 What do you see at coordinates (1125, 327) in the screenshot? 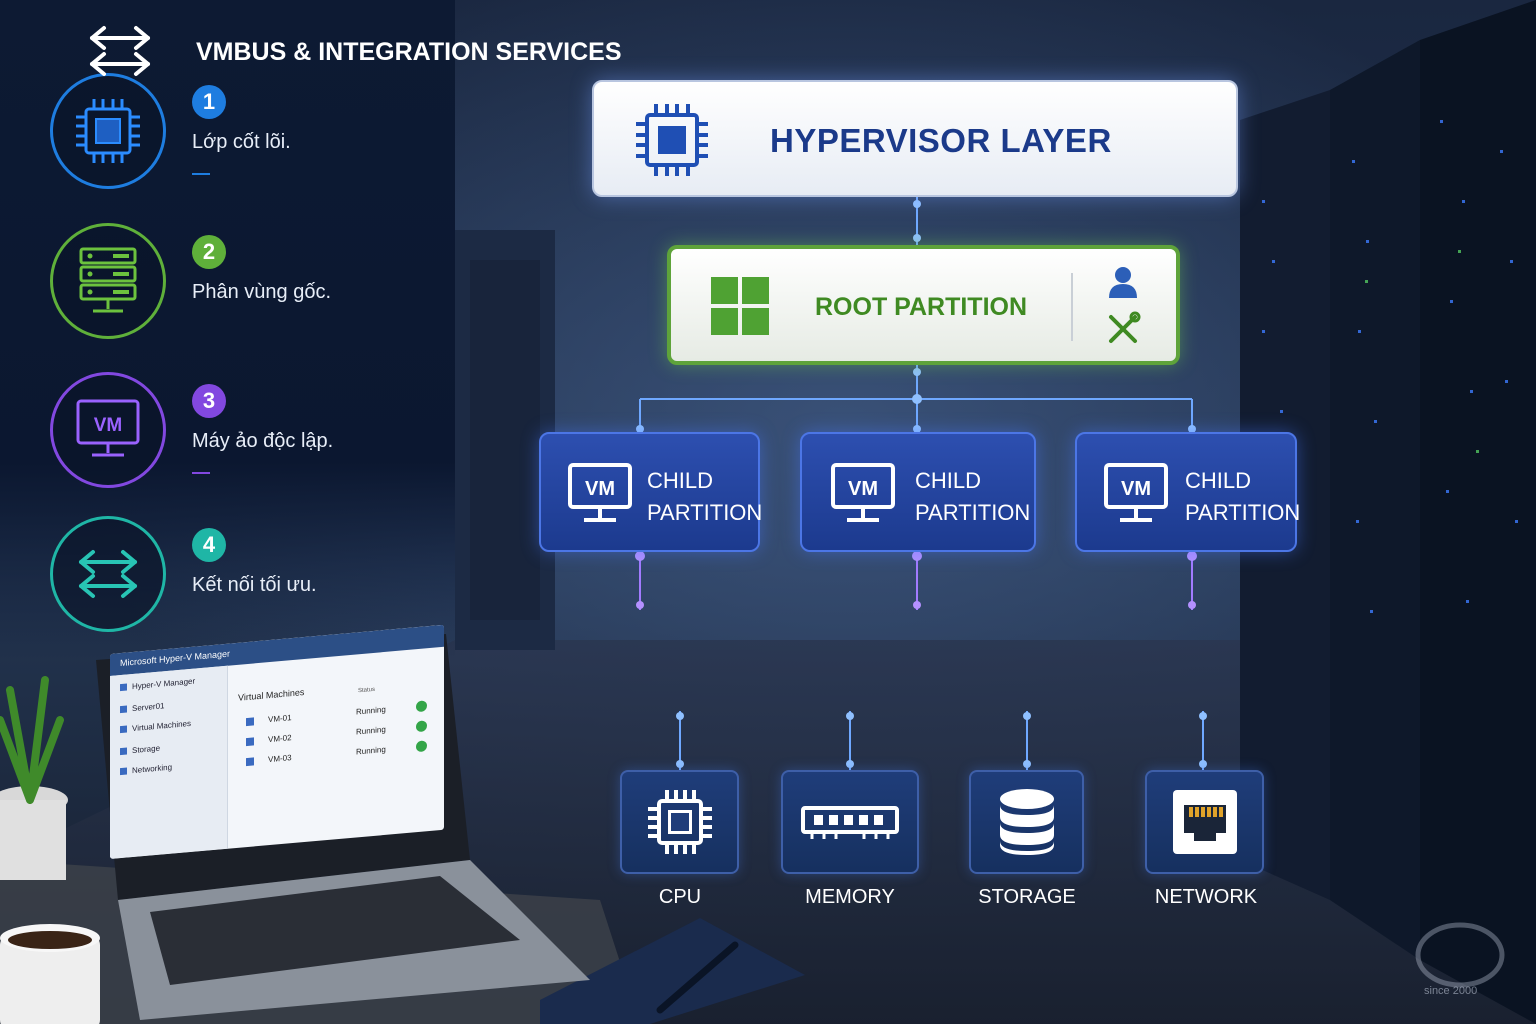
I see `tools-icon` at bounding box center [1125, 327].